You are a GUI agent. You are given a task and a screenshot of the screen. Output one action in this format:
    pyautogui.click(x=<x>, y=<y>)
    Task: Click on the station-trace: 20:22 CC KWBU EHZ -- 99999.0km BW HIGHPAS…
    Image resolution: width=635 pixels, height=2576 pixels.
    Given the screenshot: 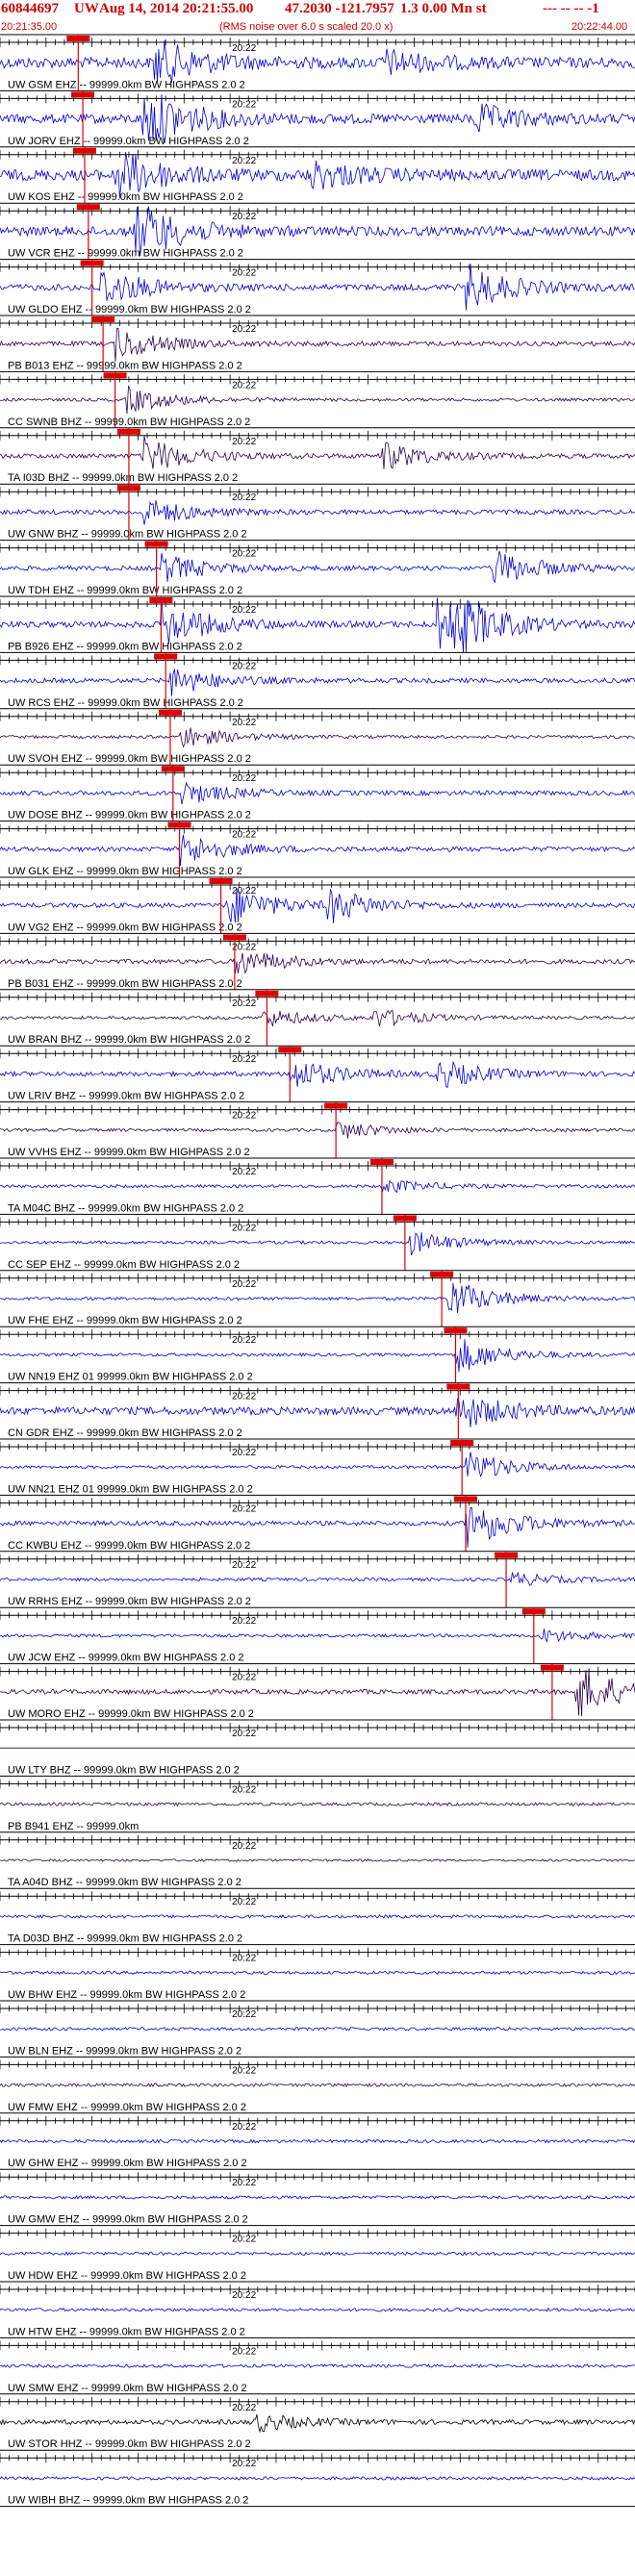 What is the action you would take?
    pyautogui.click(x=317, y=1523)
    